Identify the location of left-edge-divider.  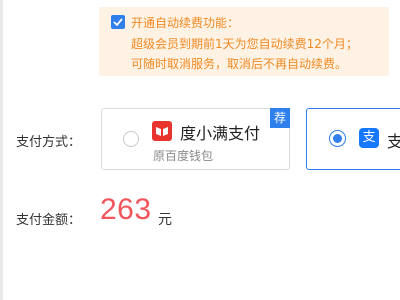
(1, 150).